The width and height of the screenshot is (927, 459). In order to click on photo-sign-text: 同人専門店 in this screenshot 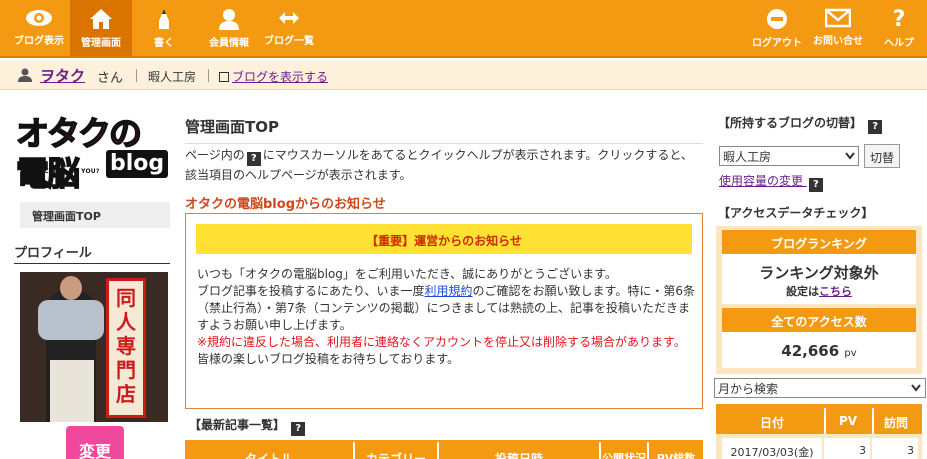, I will do `click(126, 346)`.